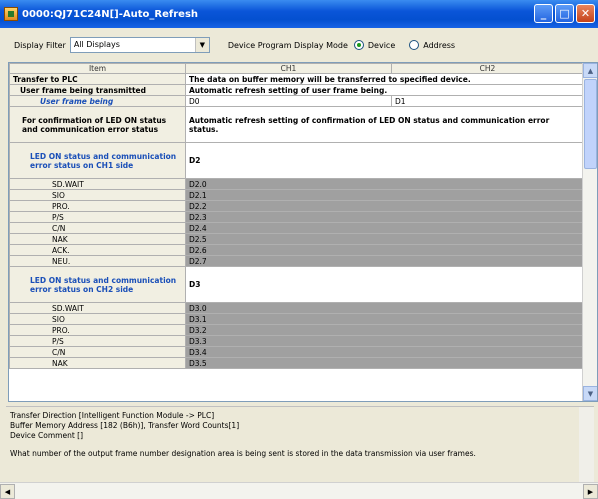 This screenshot has width=598, height=499. I want to click on table-row: NEU. D2.7, so click(296, 261).